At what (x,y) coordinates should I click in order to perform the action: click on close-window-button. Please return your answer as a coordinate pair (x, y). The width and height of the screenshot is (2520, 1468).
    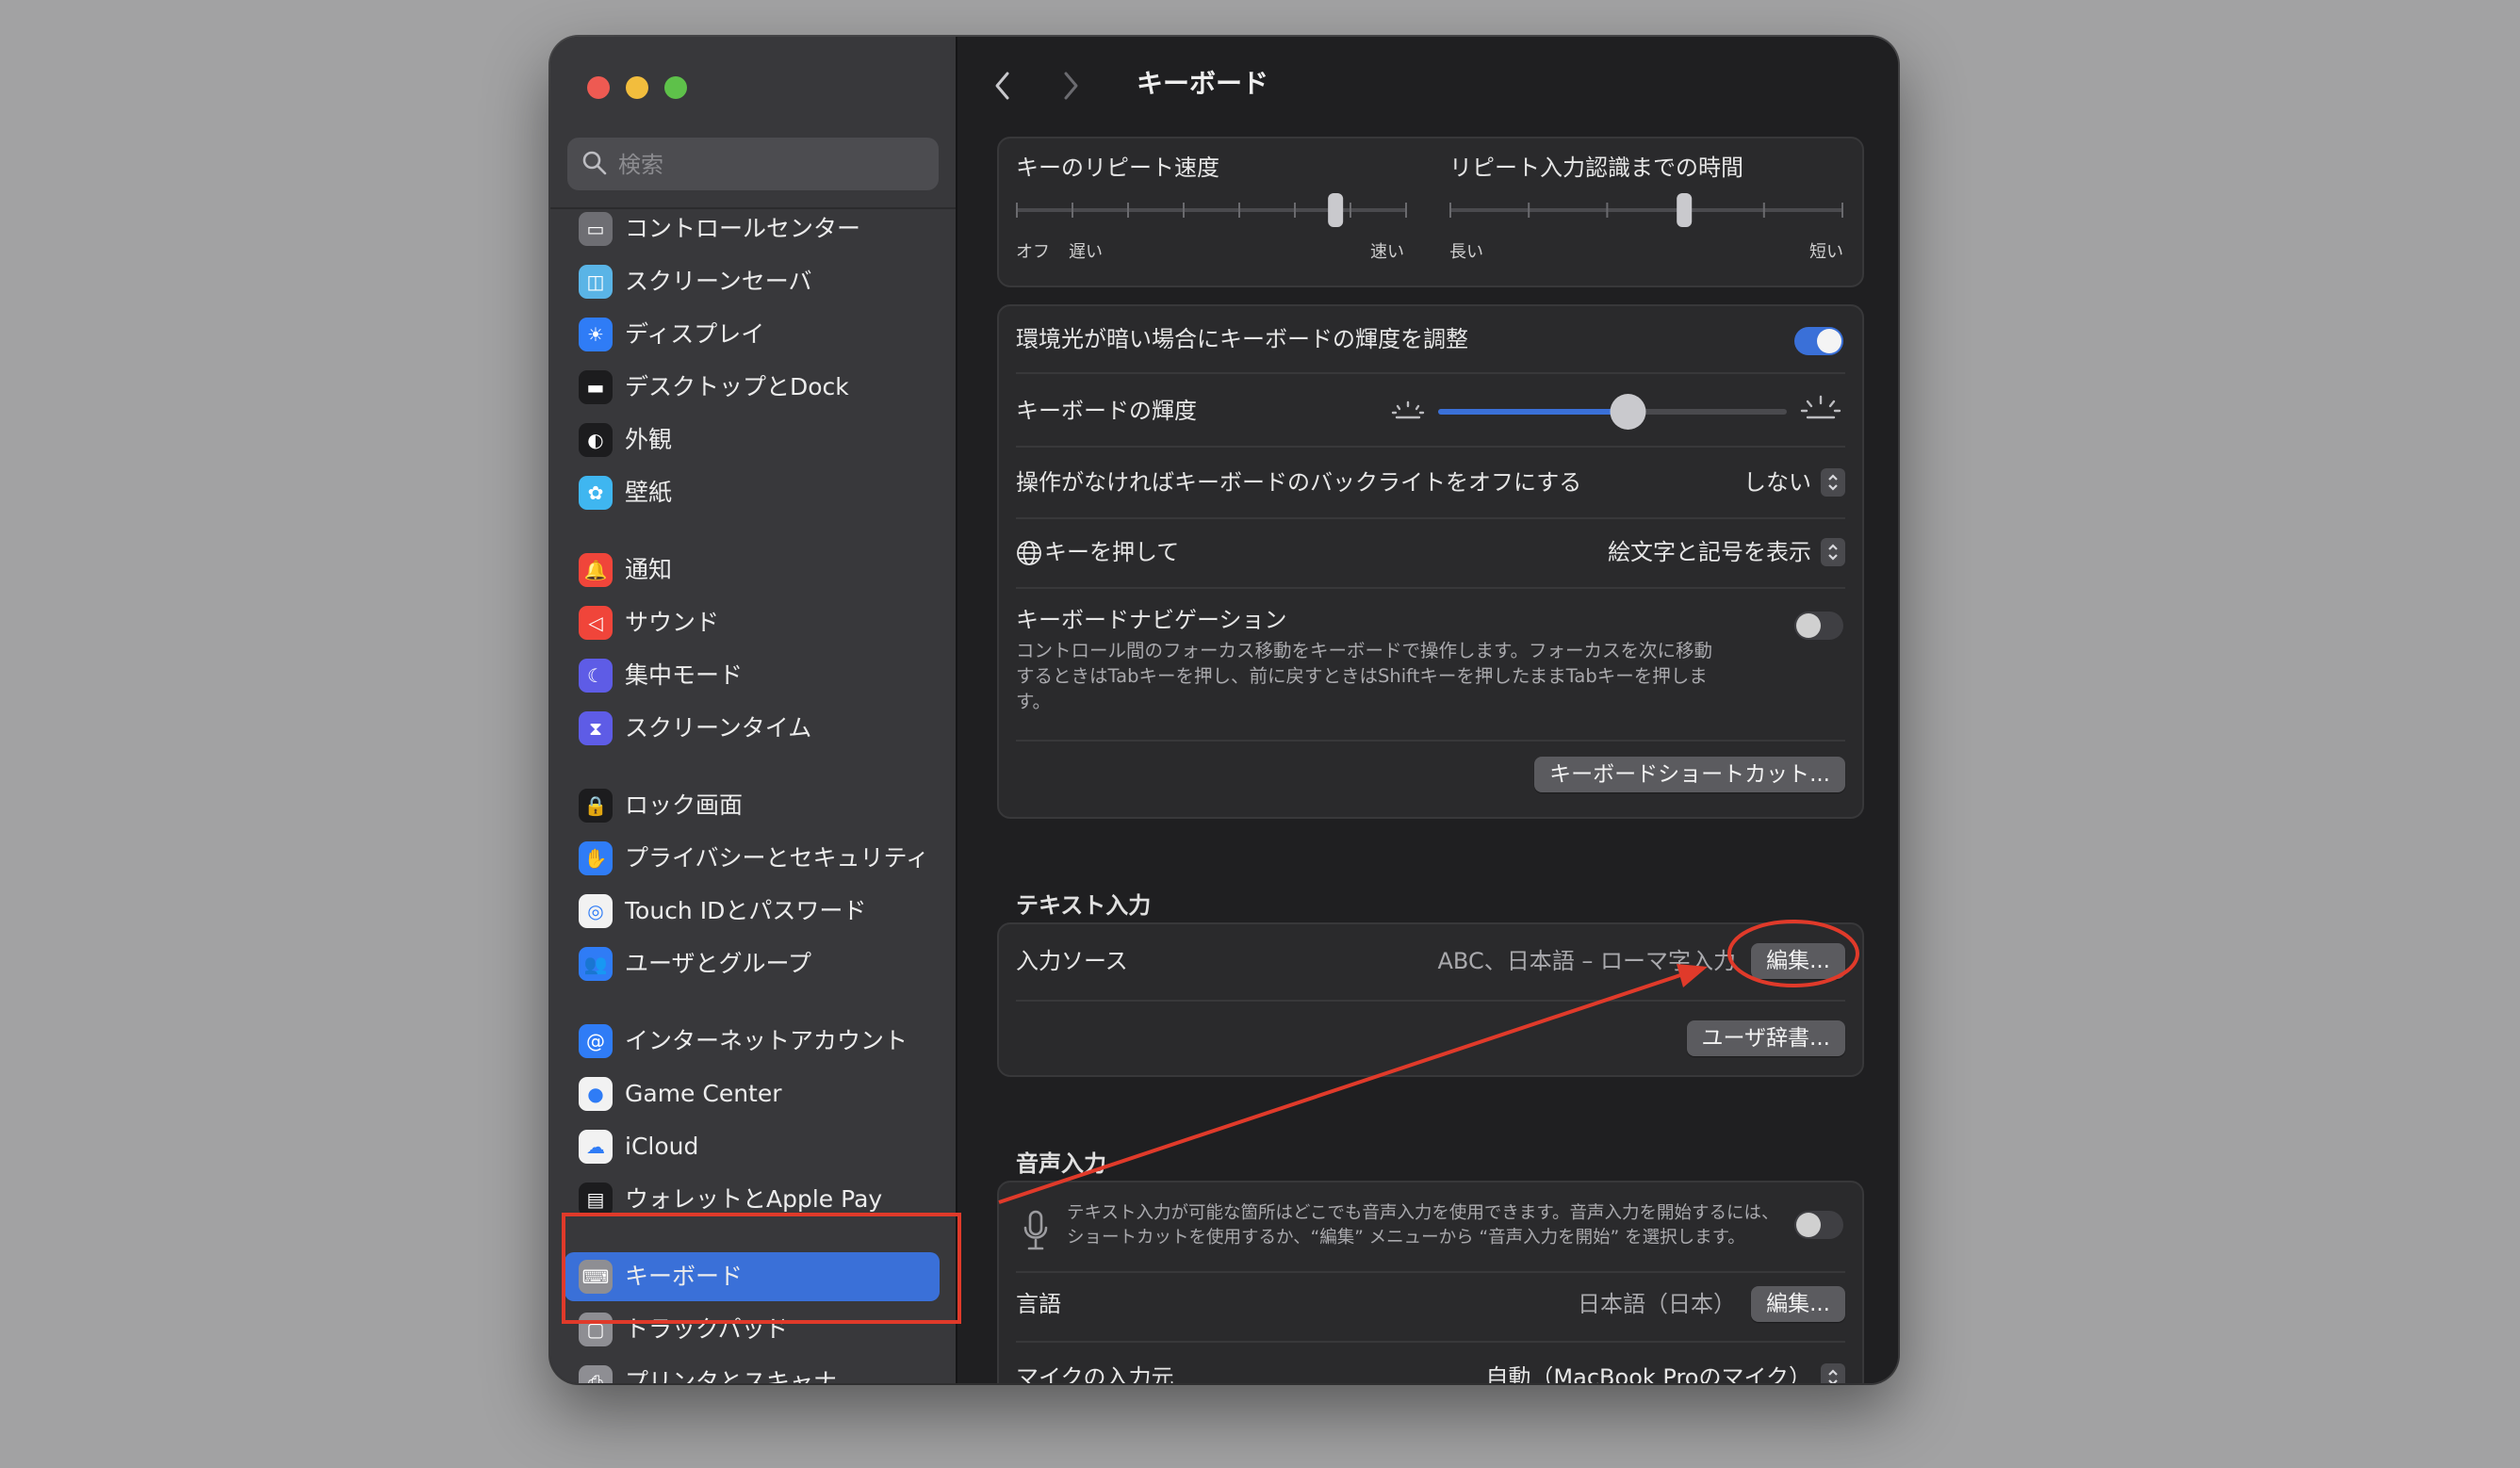
    Looking at the image, I should click on (598, 87).